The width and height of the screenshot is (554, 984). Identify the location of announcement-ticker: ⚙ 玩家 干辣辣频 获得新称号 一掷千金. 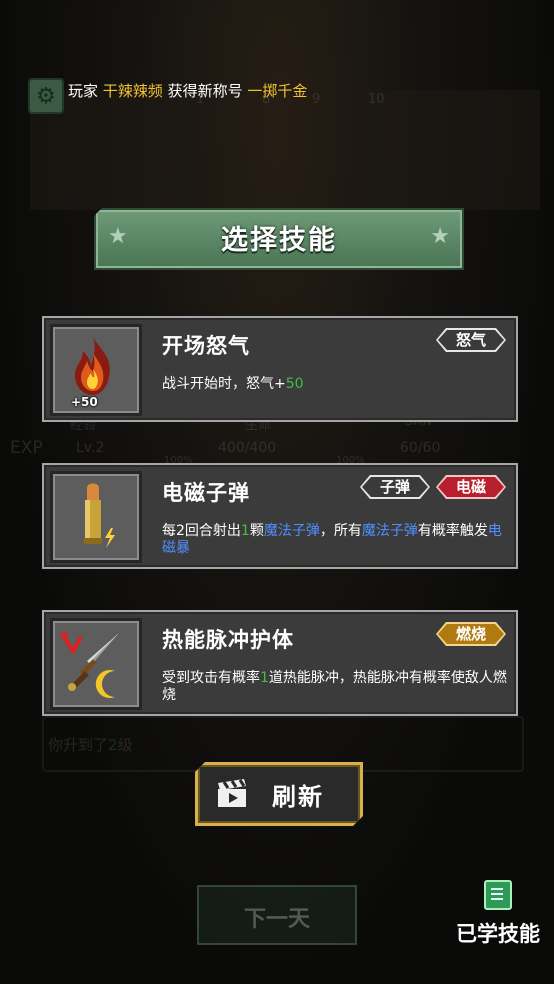
(193, 95).